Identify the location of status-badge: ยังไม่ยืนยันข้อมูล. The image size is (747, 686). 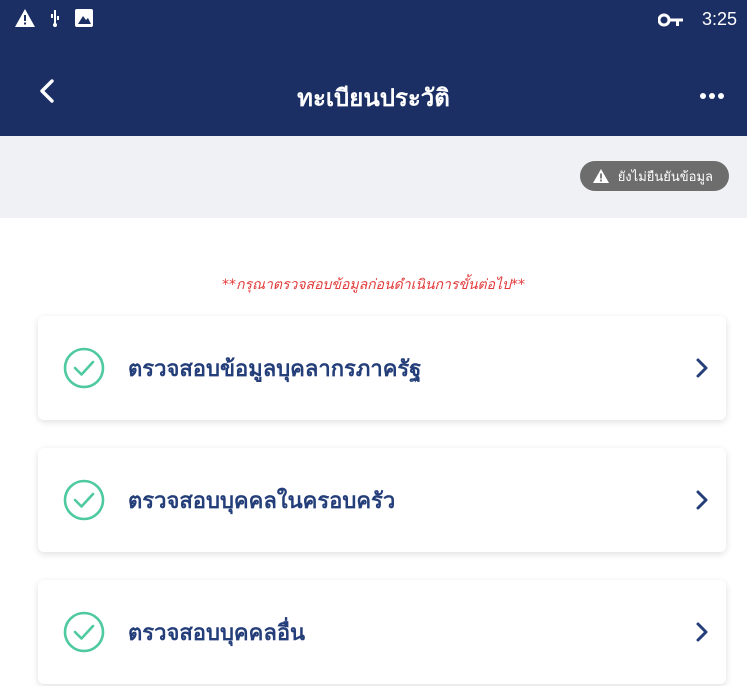
(654, 176).